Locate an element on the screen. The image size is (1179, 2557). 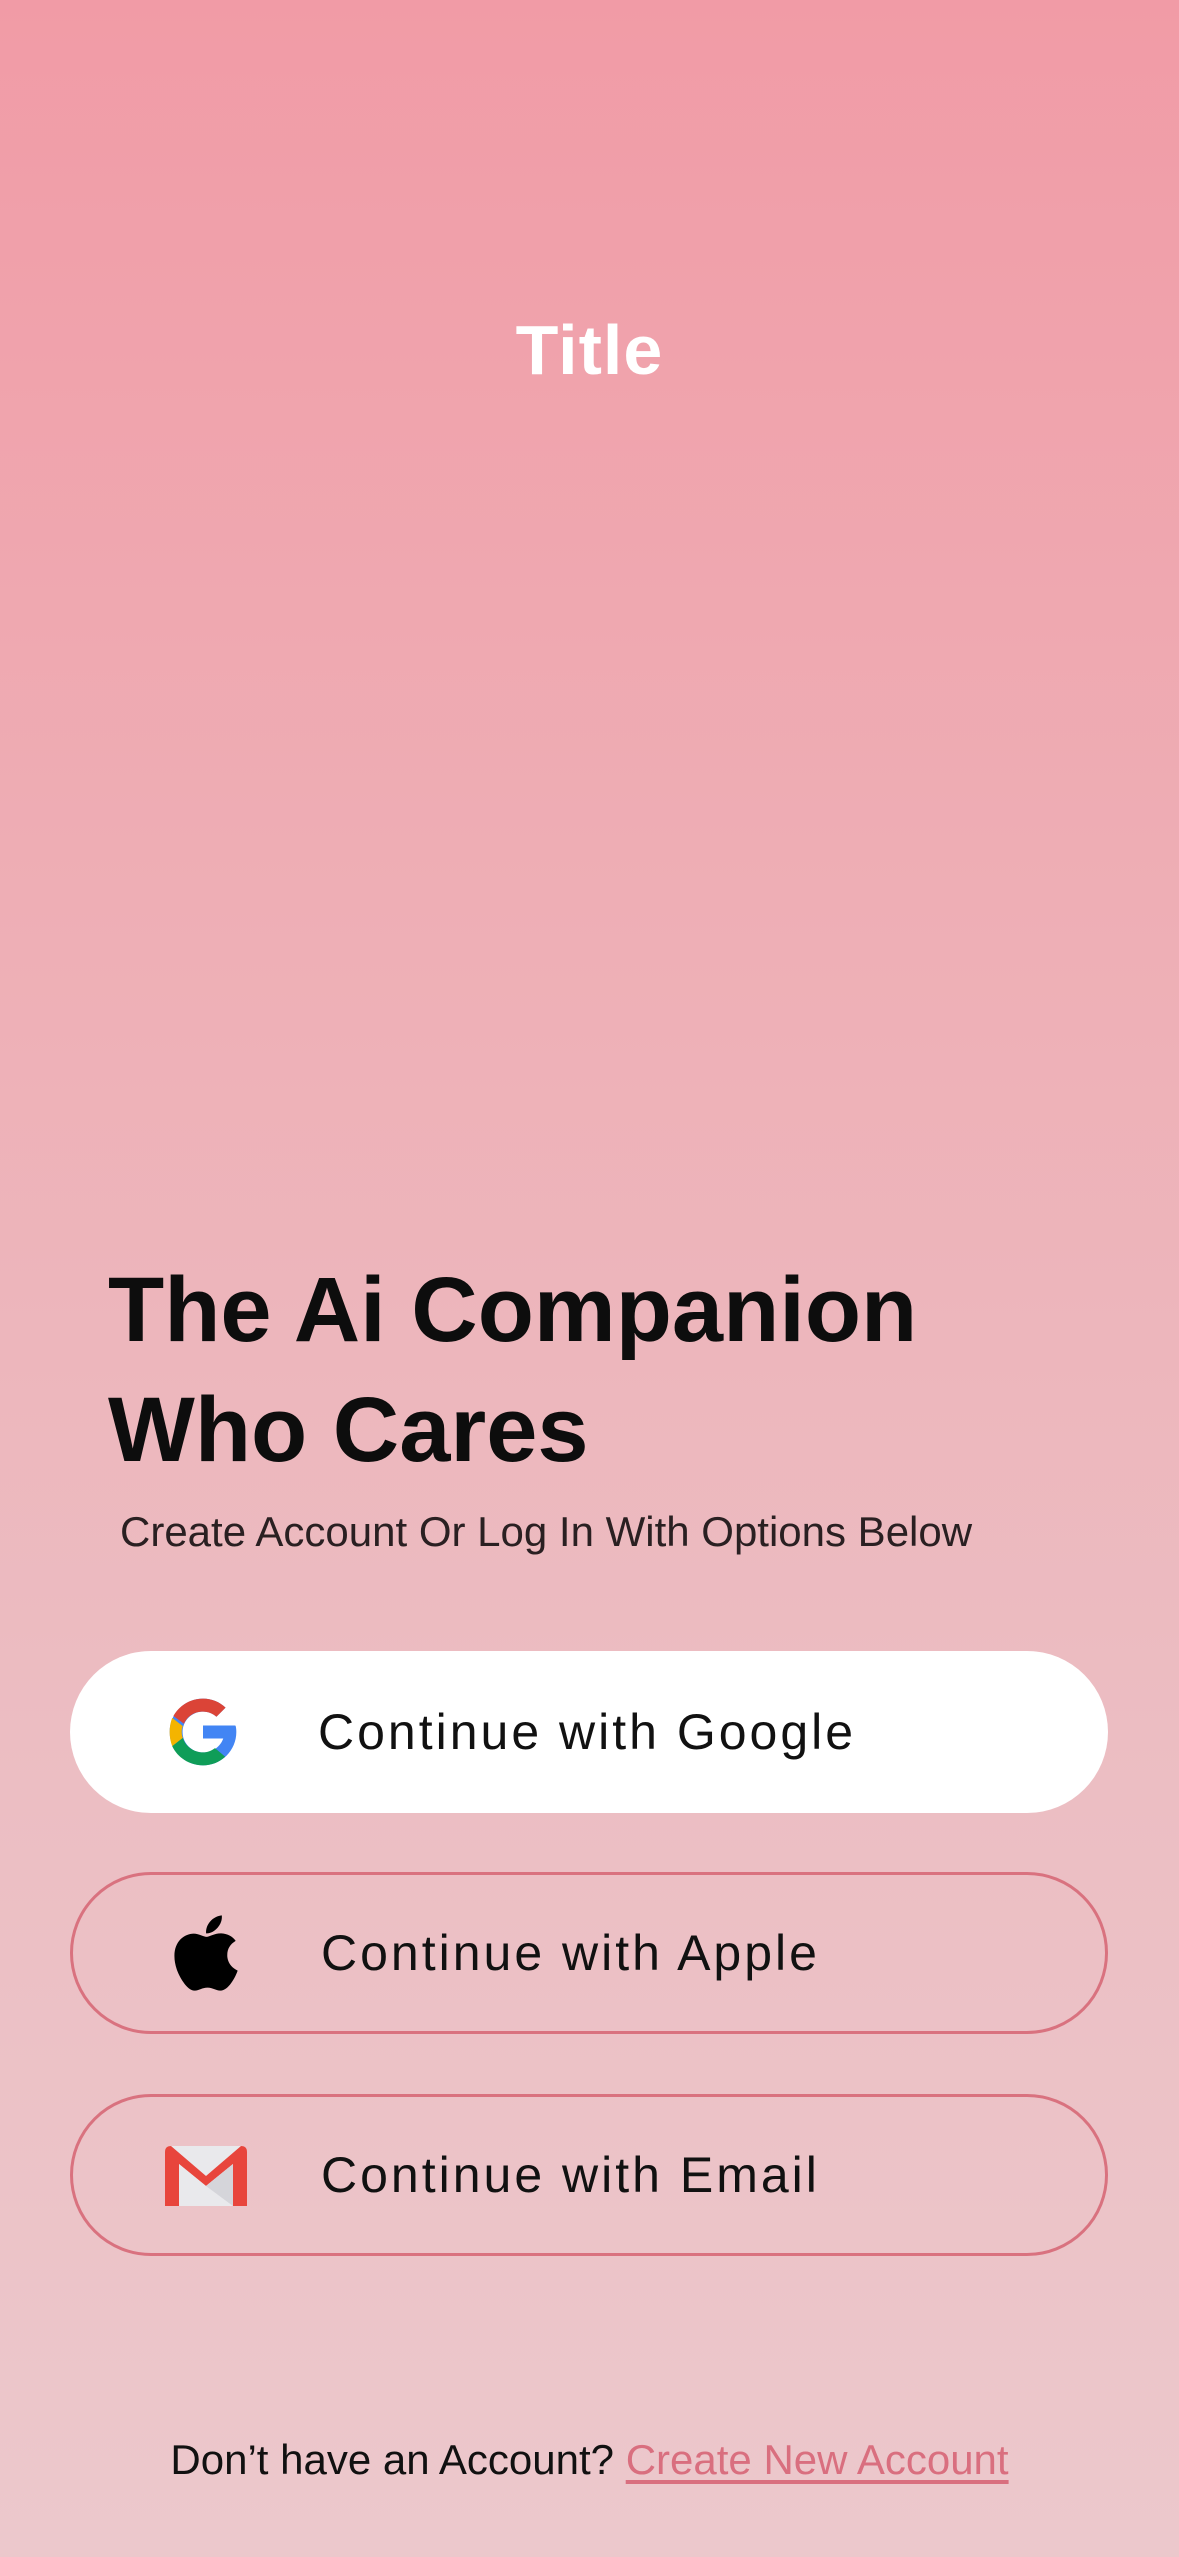
continue-with-google-button: Continue with Google is located at coordinates (589, 1732).